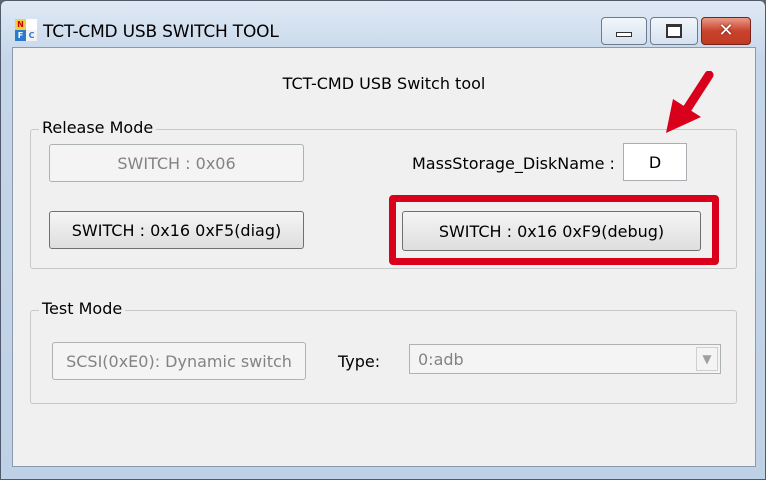 The height and width of the screenshot is (480, 766). Describe the element at coordinates (554, 230) in the screenshot. I see `annotation-highlight-box` at that location.